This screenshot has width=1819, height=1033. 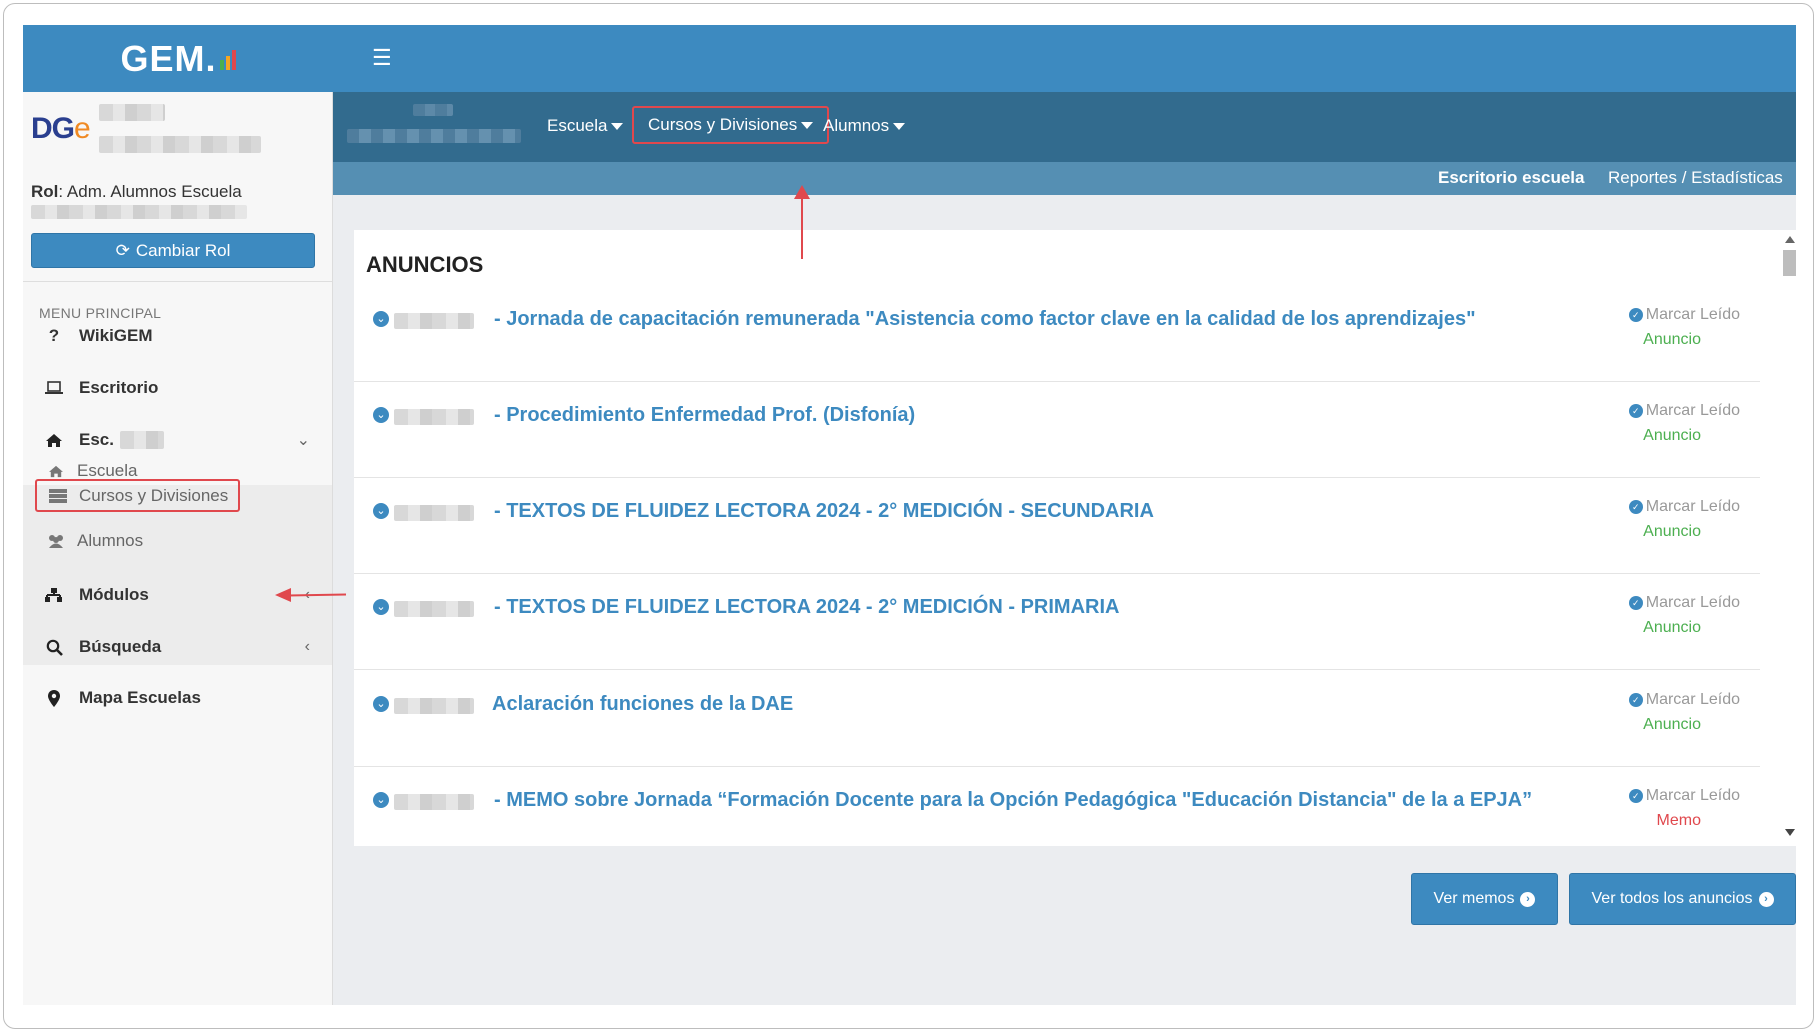 I want to click on redacted-username, so click(x=132, y=112).